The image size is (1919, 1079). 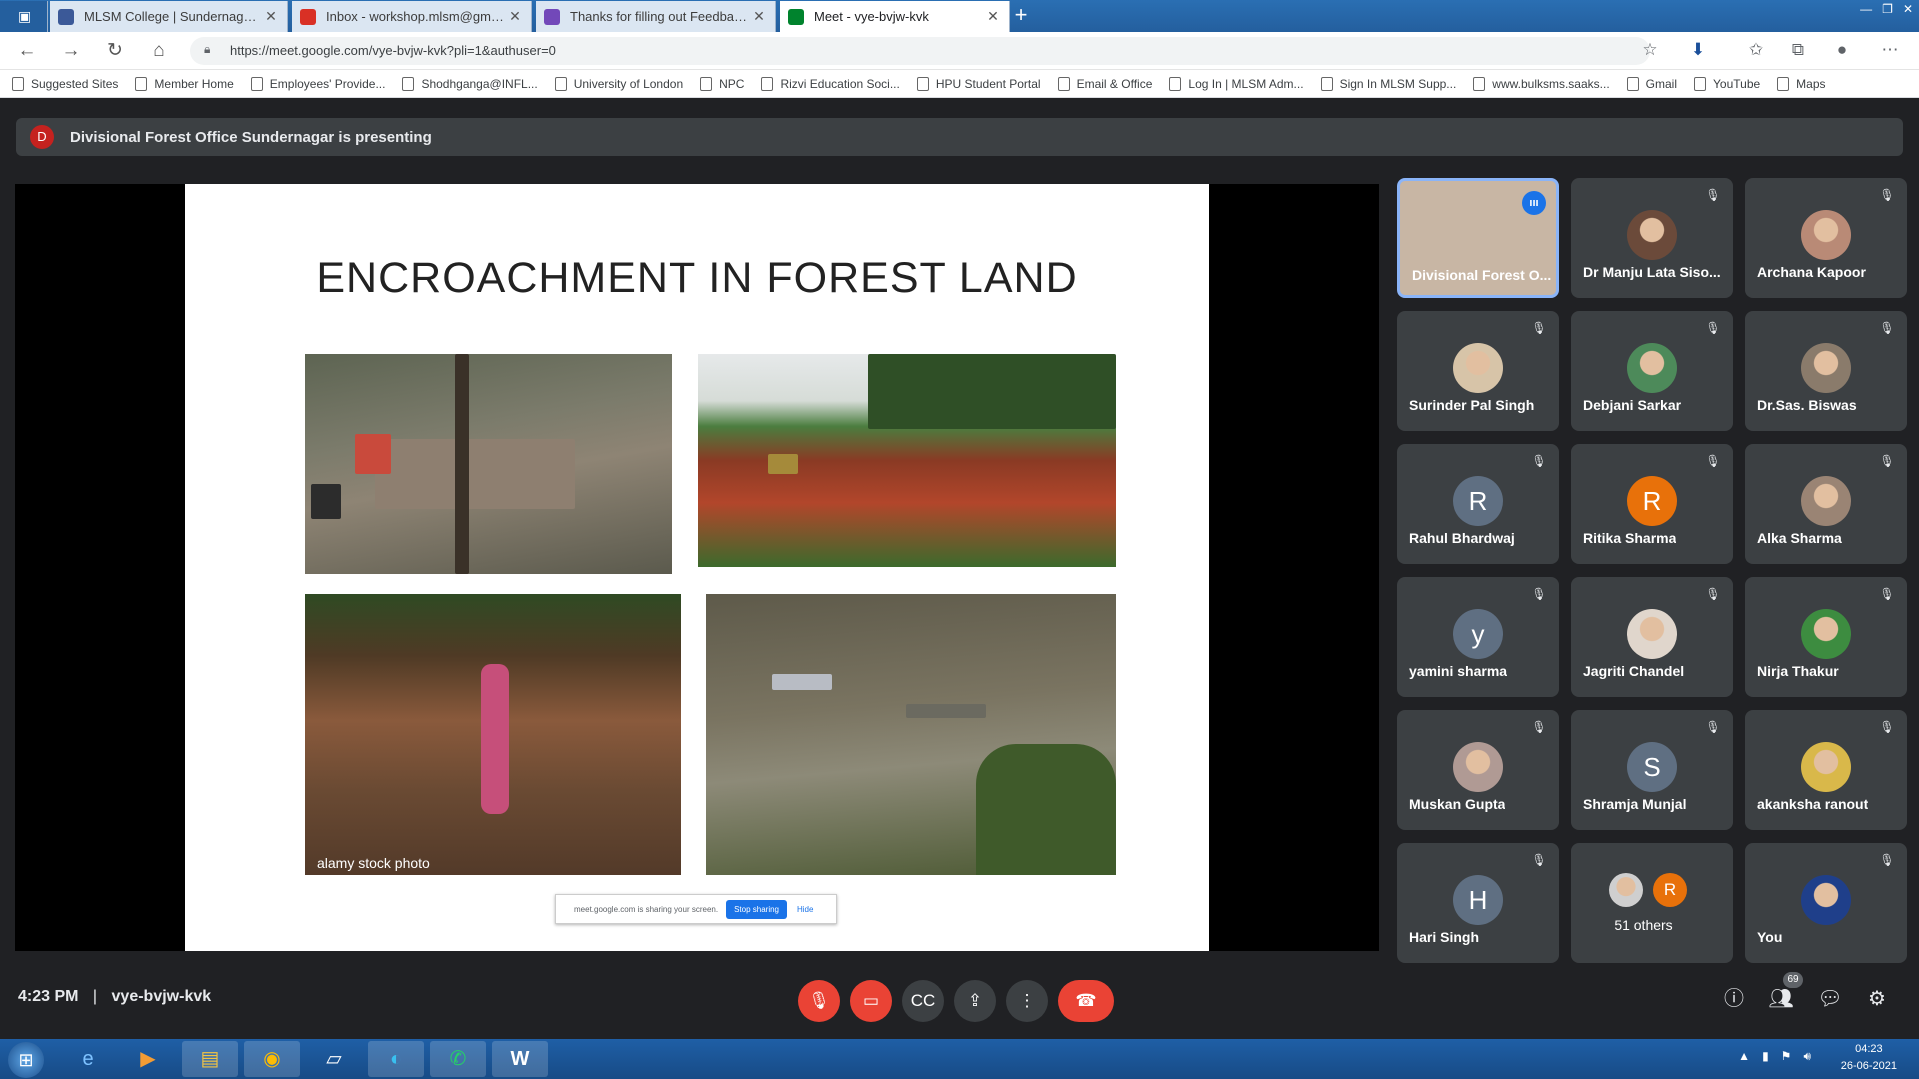 What do you see at coordinates (334, 1059) in the screenshot?
I see `messaging-icon: ▱` at bounding box center [334, 1059].